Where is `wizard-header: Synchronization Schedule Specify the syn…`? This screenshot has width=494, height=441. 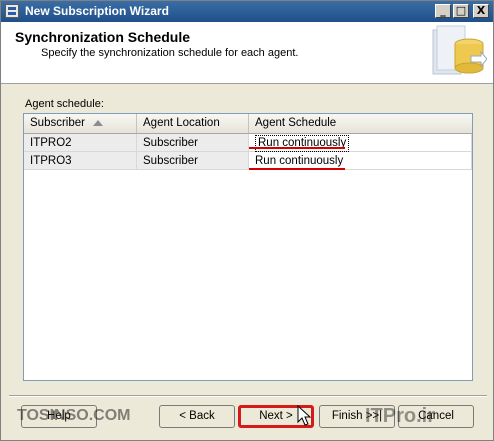
wizard-header: Synchronization Schedule Specify the syn… is located at coordinates (247, 53).